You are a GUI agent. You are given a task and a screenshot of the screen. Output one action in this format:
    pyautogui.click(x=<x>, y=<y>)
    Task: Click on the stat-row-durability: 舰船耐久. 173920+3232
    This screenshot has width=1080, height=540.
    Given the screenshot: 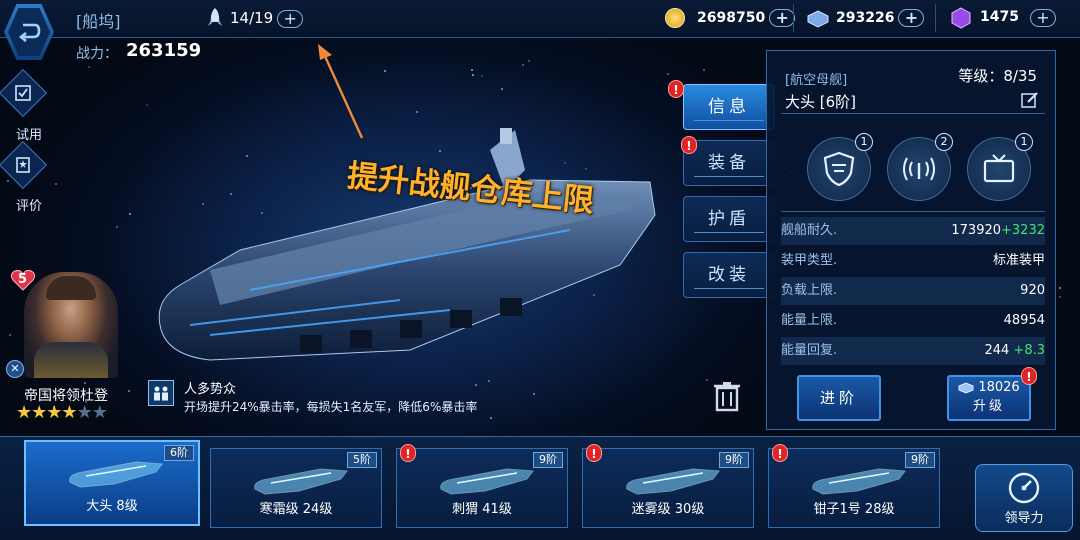 What is the action you would take?
    pyautogui.click(x=913, y=231)
    